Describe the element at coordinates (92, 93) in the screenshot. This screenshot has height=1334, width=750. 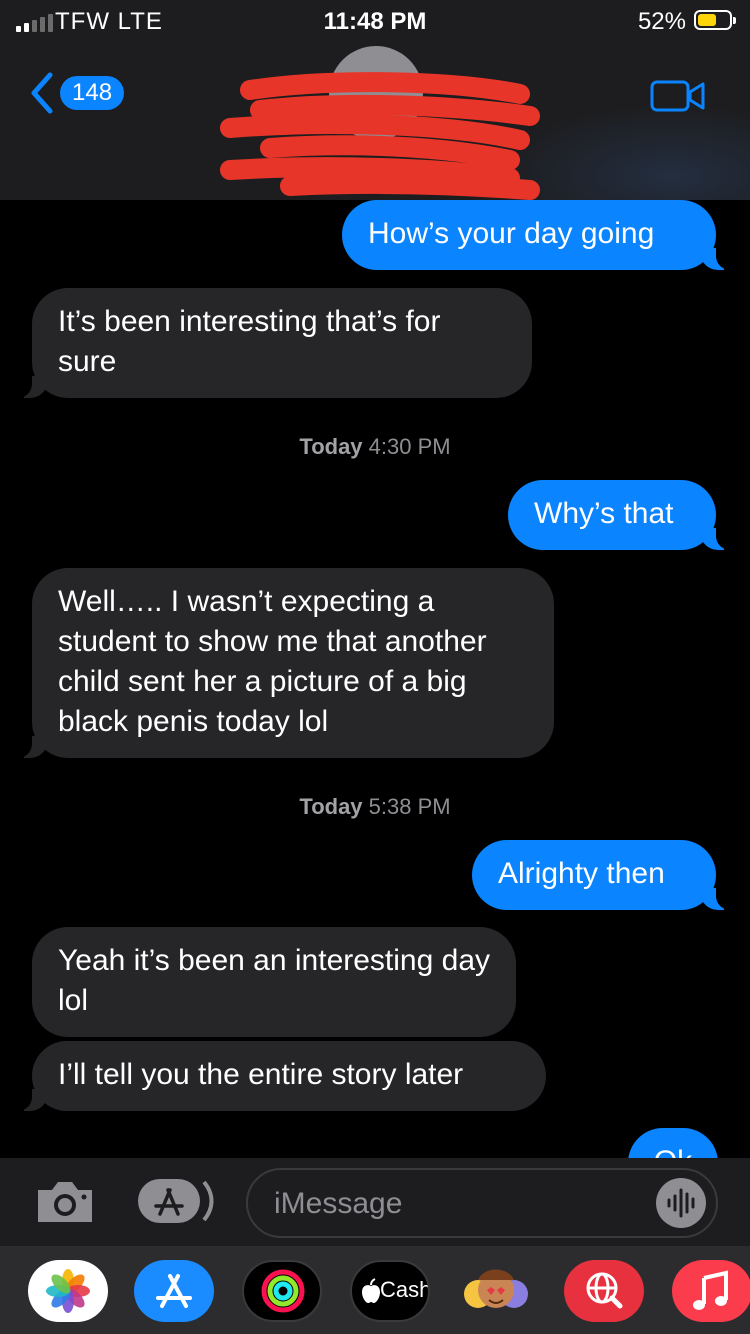
I see `unread-count-badge: 148` at that location.